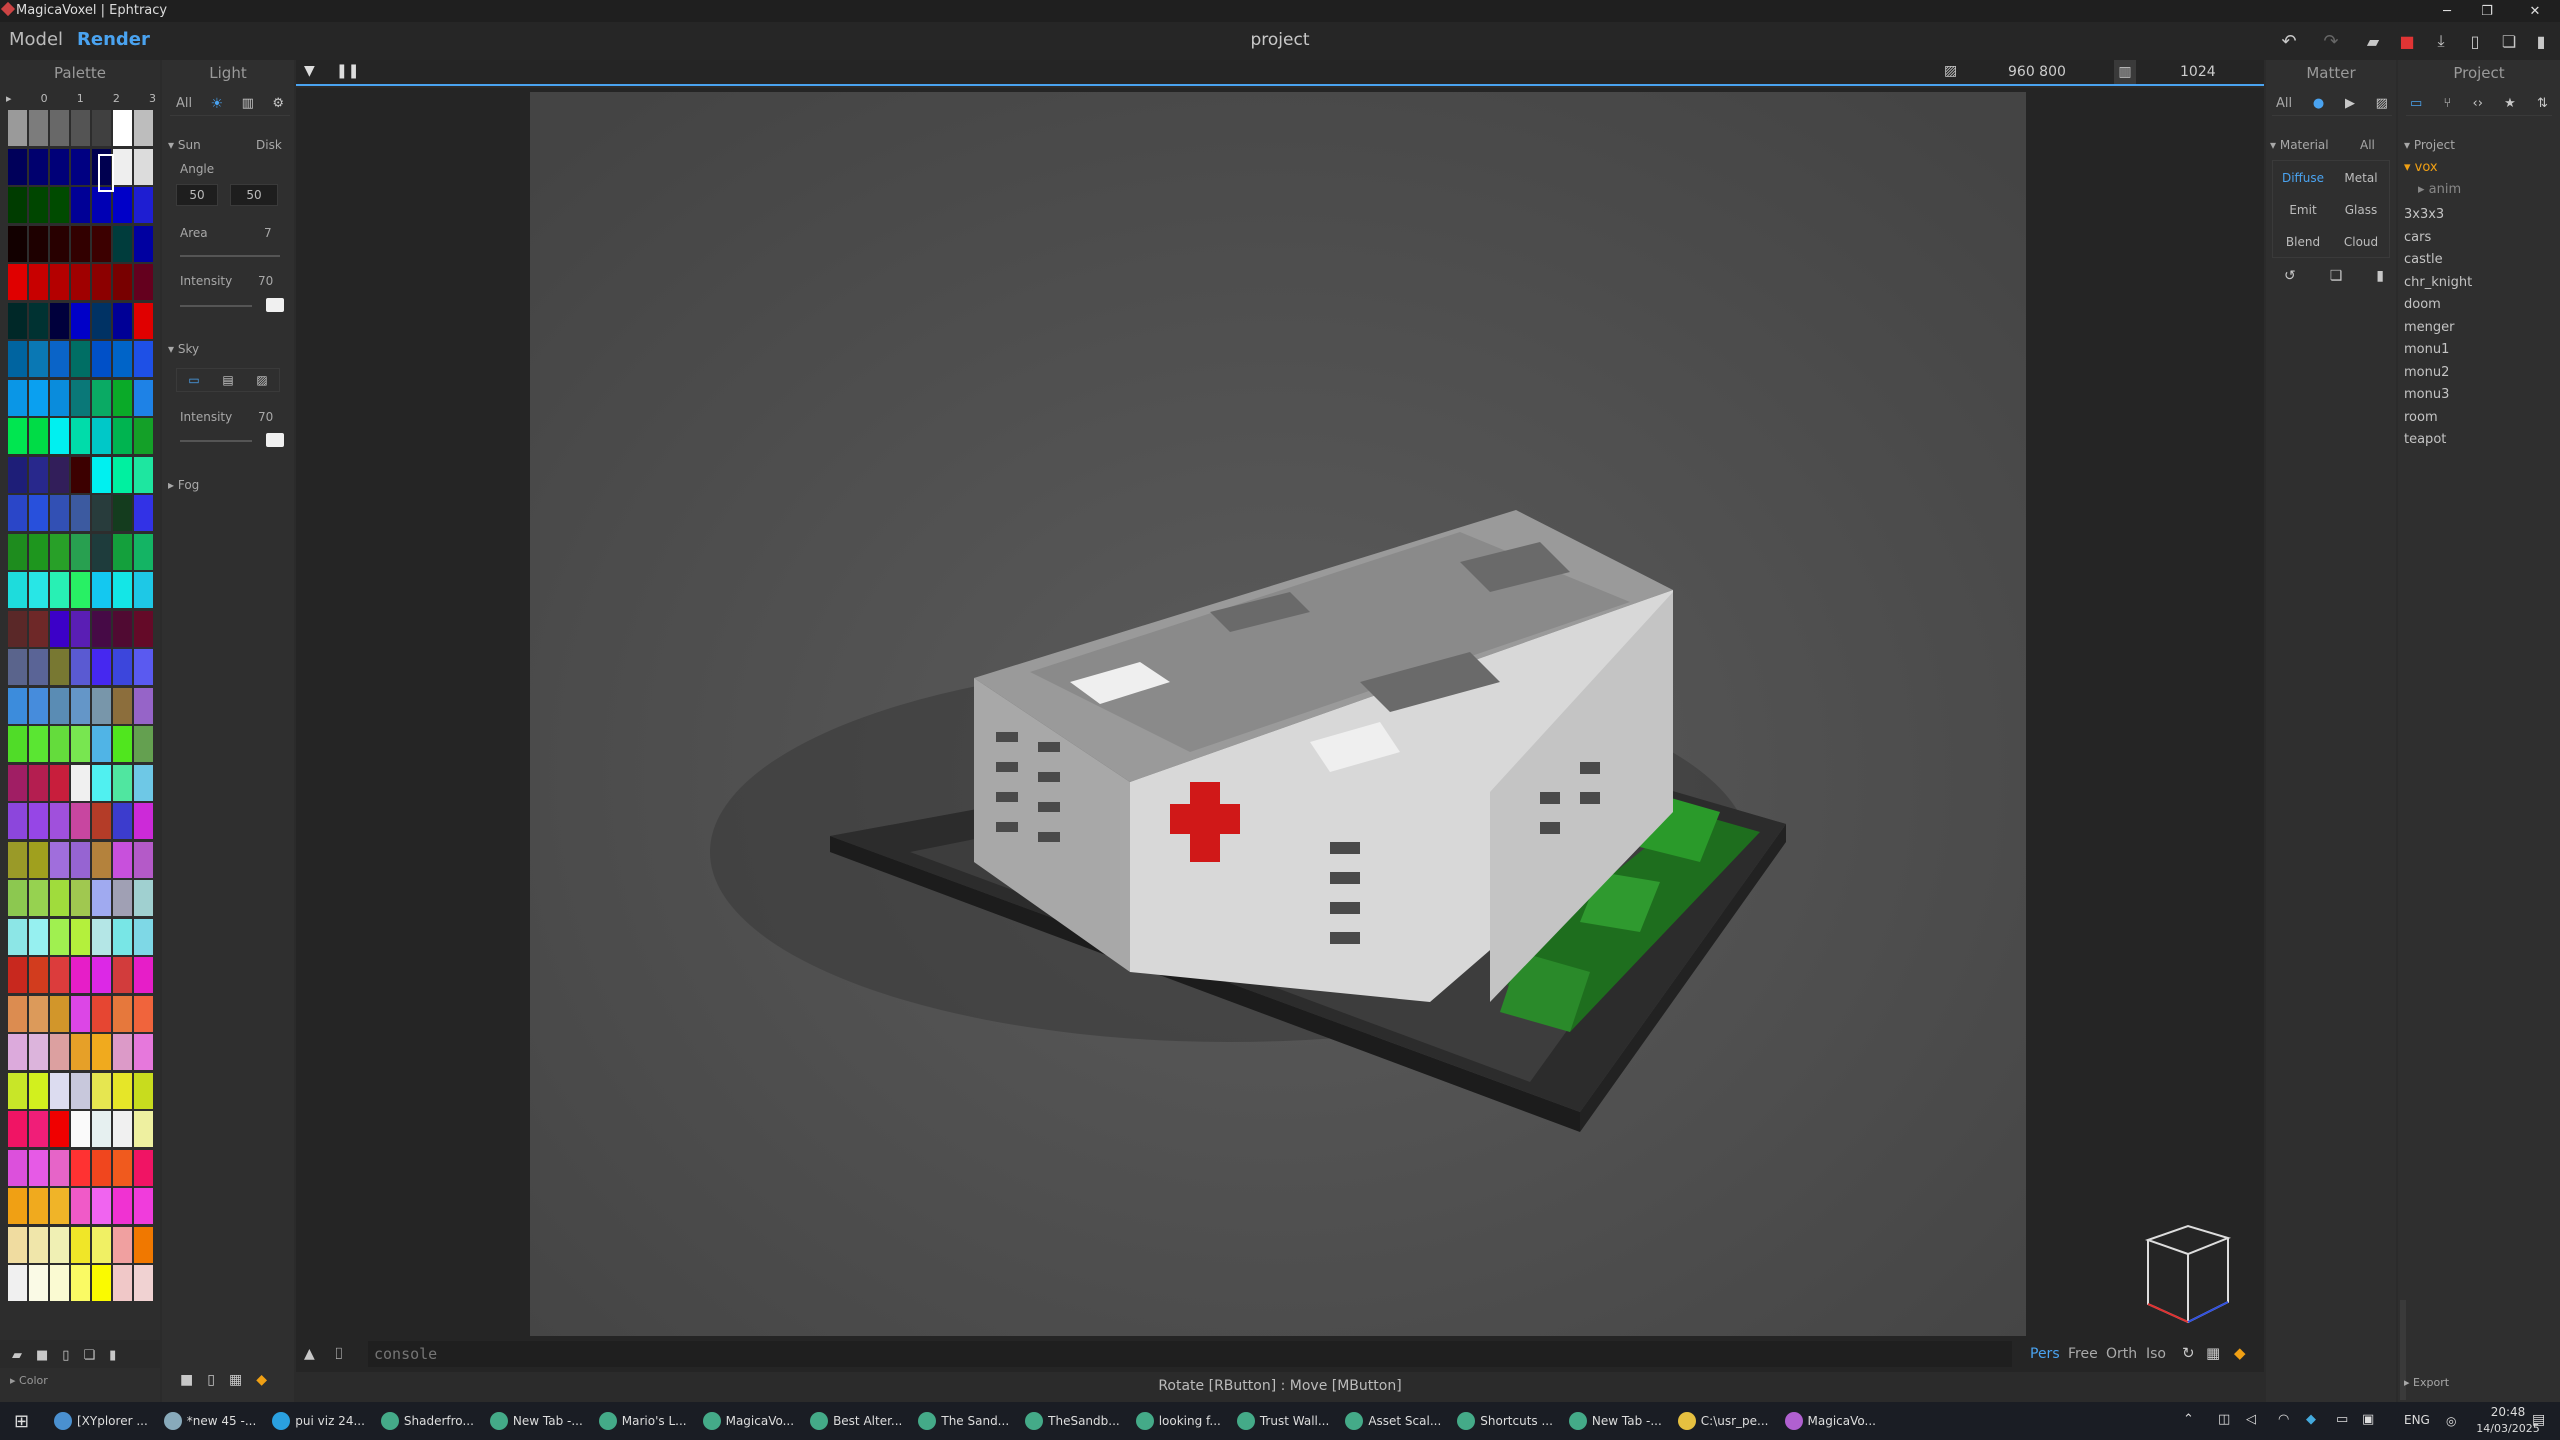  I want to click on sky-uniform-icon: ▭, so click(193, 380).